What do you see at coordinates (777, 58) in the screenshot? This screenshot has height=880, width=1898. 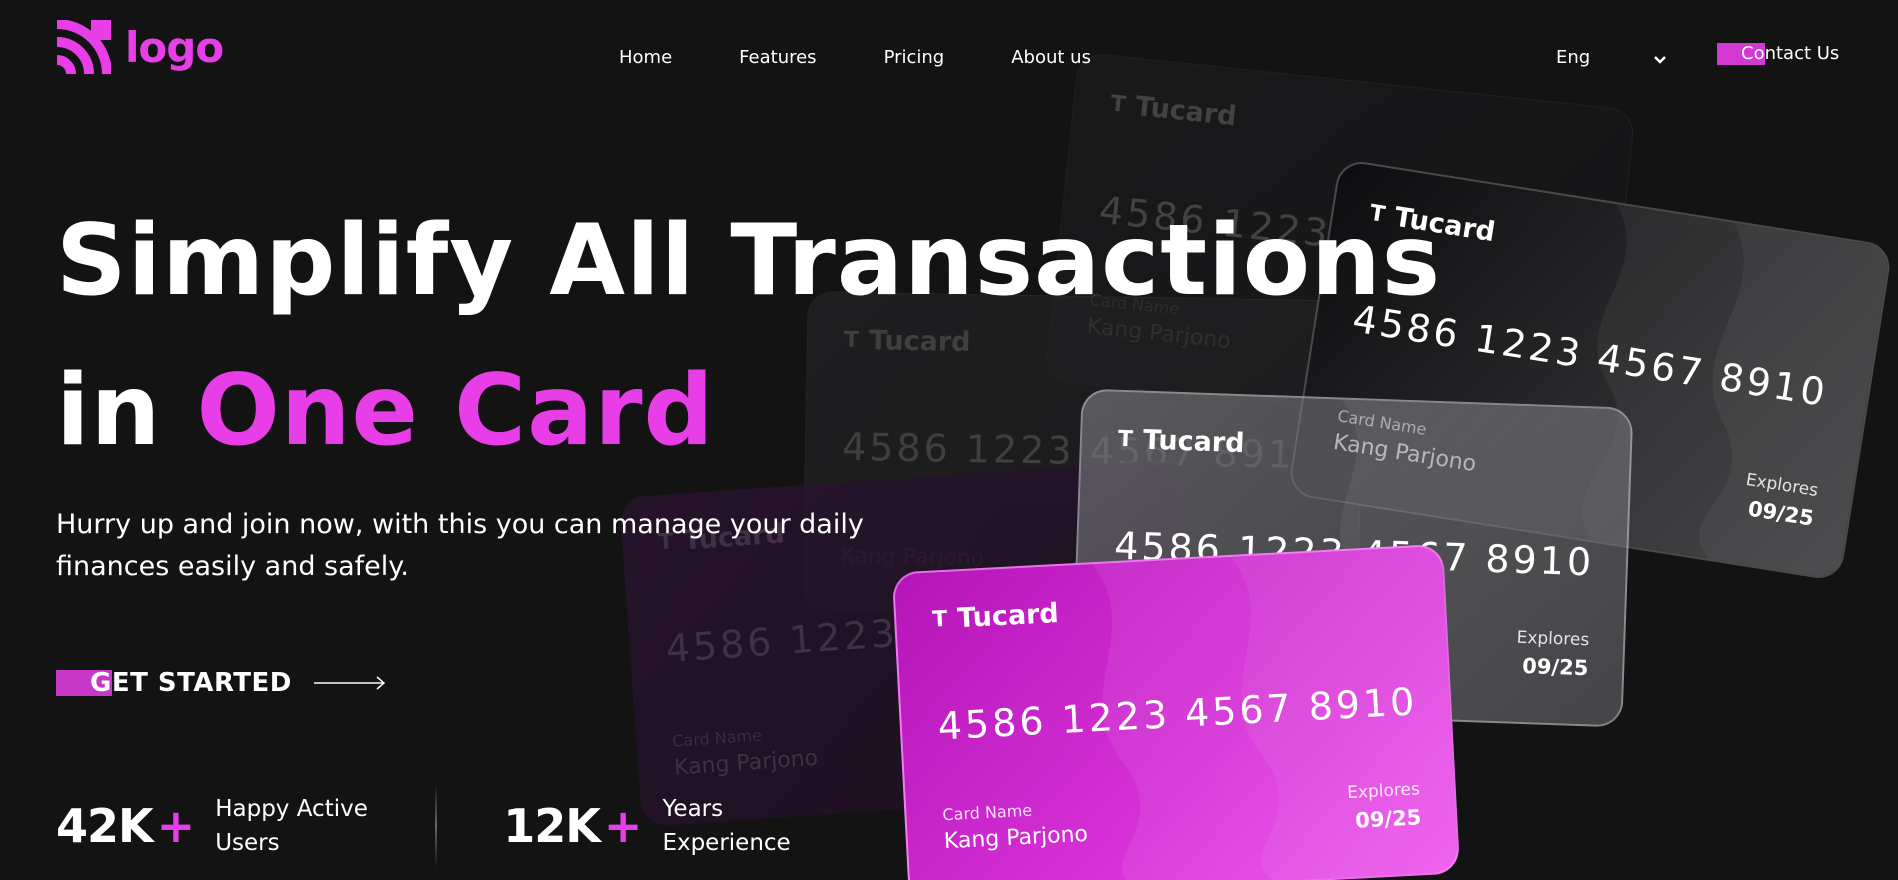 I see `nav-features: Features` at bounding box center [777, 58].